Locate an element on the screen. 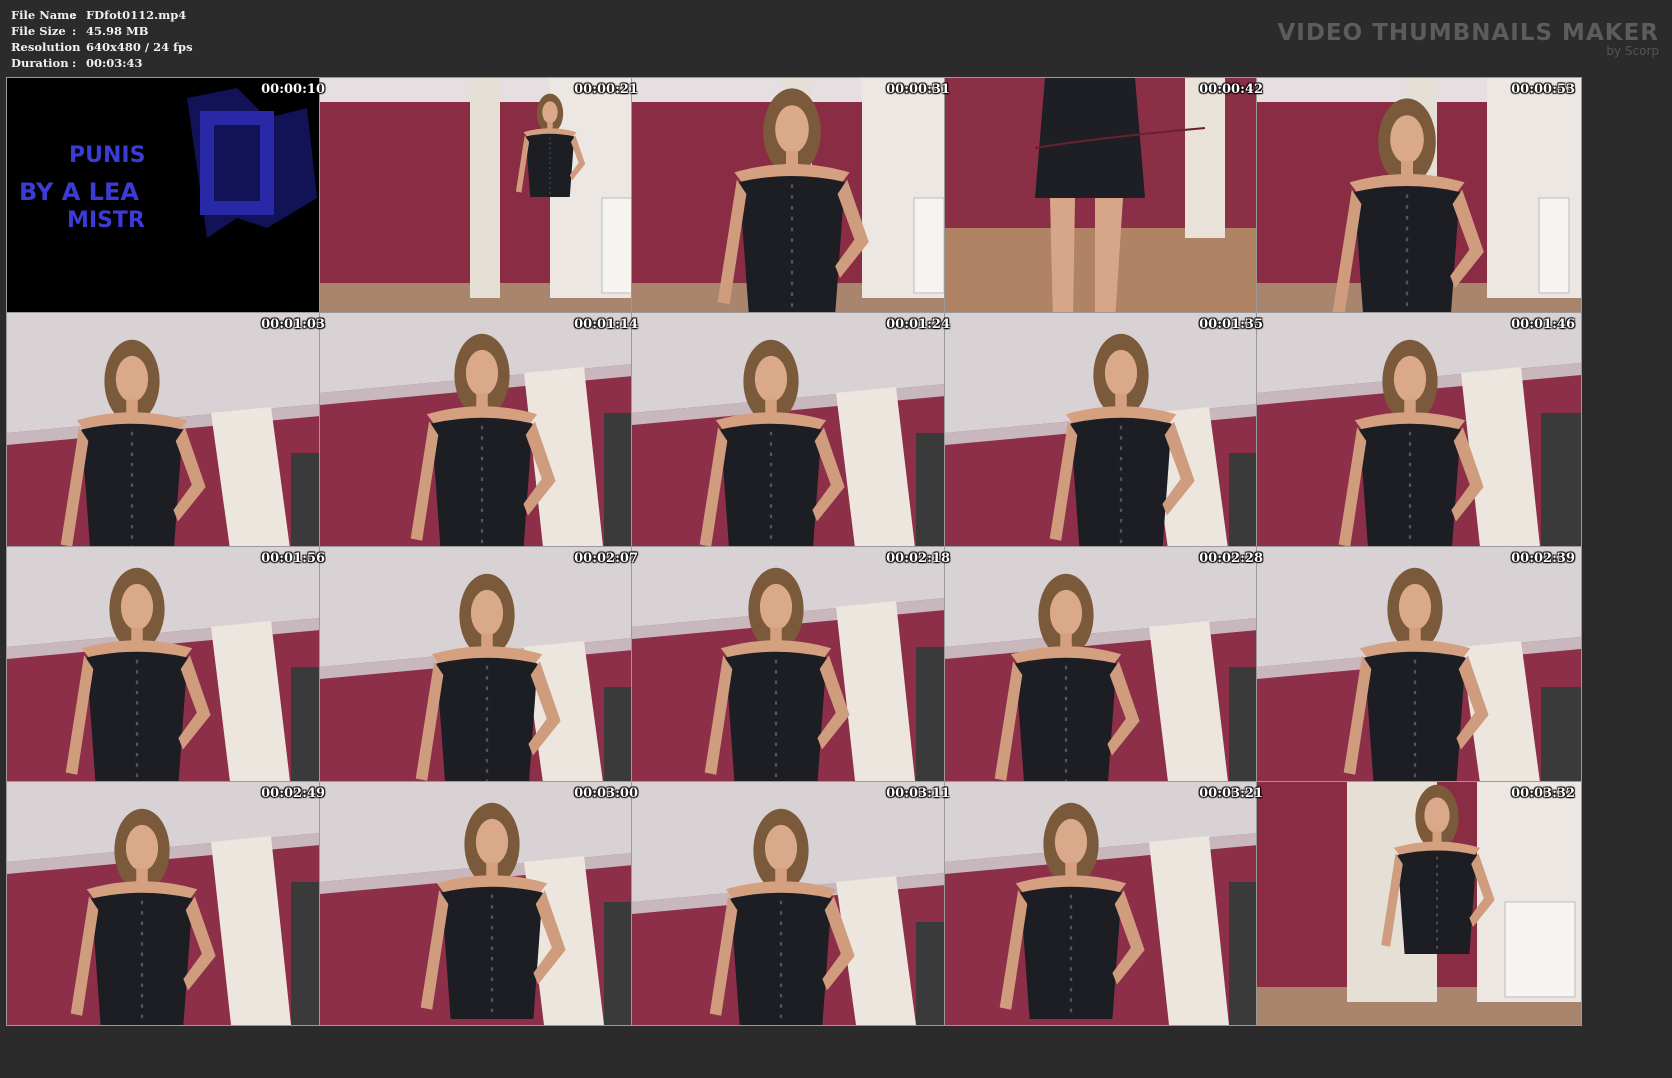 The height and width of the screenshot is (1078, 1672). file-info-key: Resolution is located at coordinates (46, 47).